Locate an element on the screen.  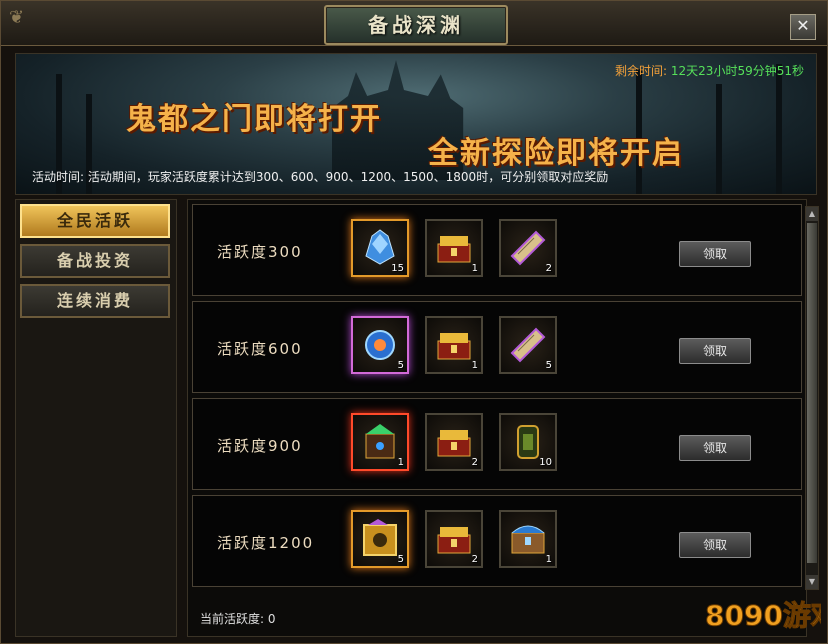
current-activity: 当前活跃度: 0 is located at coordinates (238, 619).